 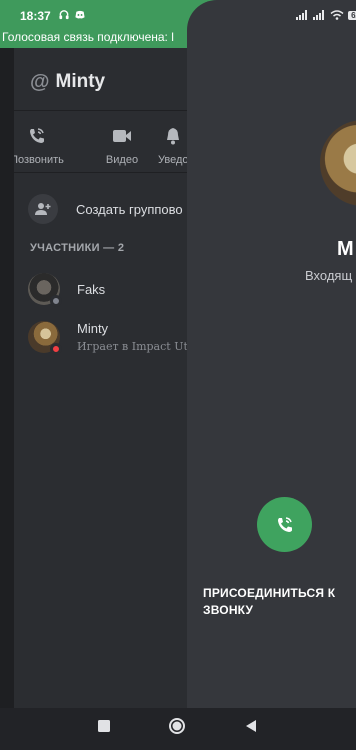 What do you see at coordinates (7, 378) in the screenshot?
I see `server-rail-edge` at bounding box center [7, 378].